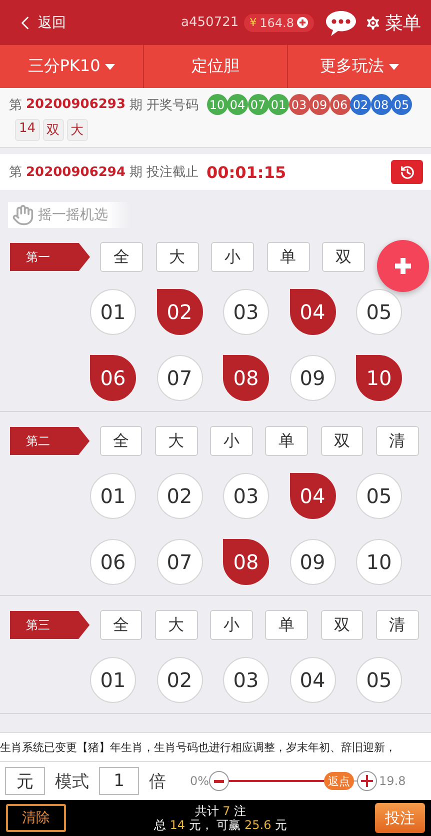 This screenshot has width=431, height=836. I want to click on result-tag: 14, so click(27, 130).